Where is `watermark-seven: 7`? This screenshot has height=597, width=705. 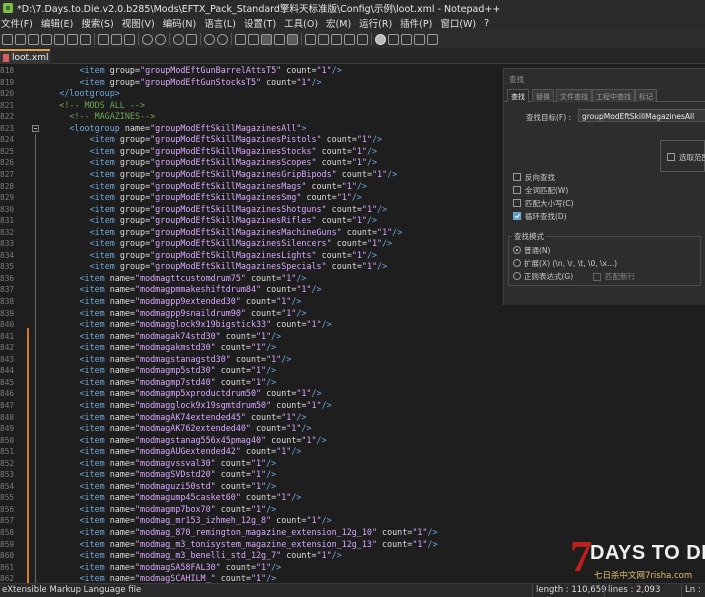 watermark-seven: 7 is located at coordinates (581, 556).